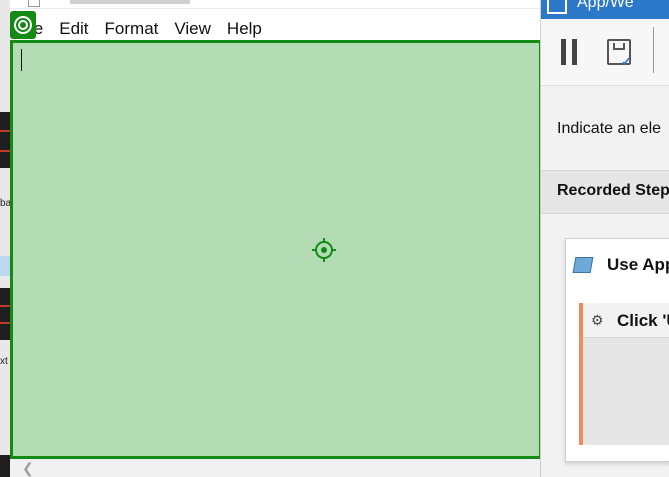 The image size is (669, 477). Describe the element at coordinates (613, 190) in the screenshot. I see `recorded-steps-label: Recorded Step` at that location.